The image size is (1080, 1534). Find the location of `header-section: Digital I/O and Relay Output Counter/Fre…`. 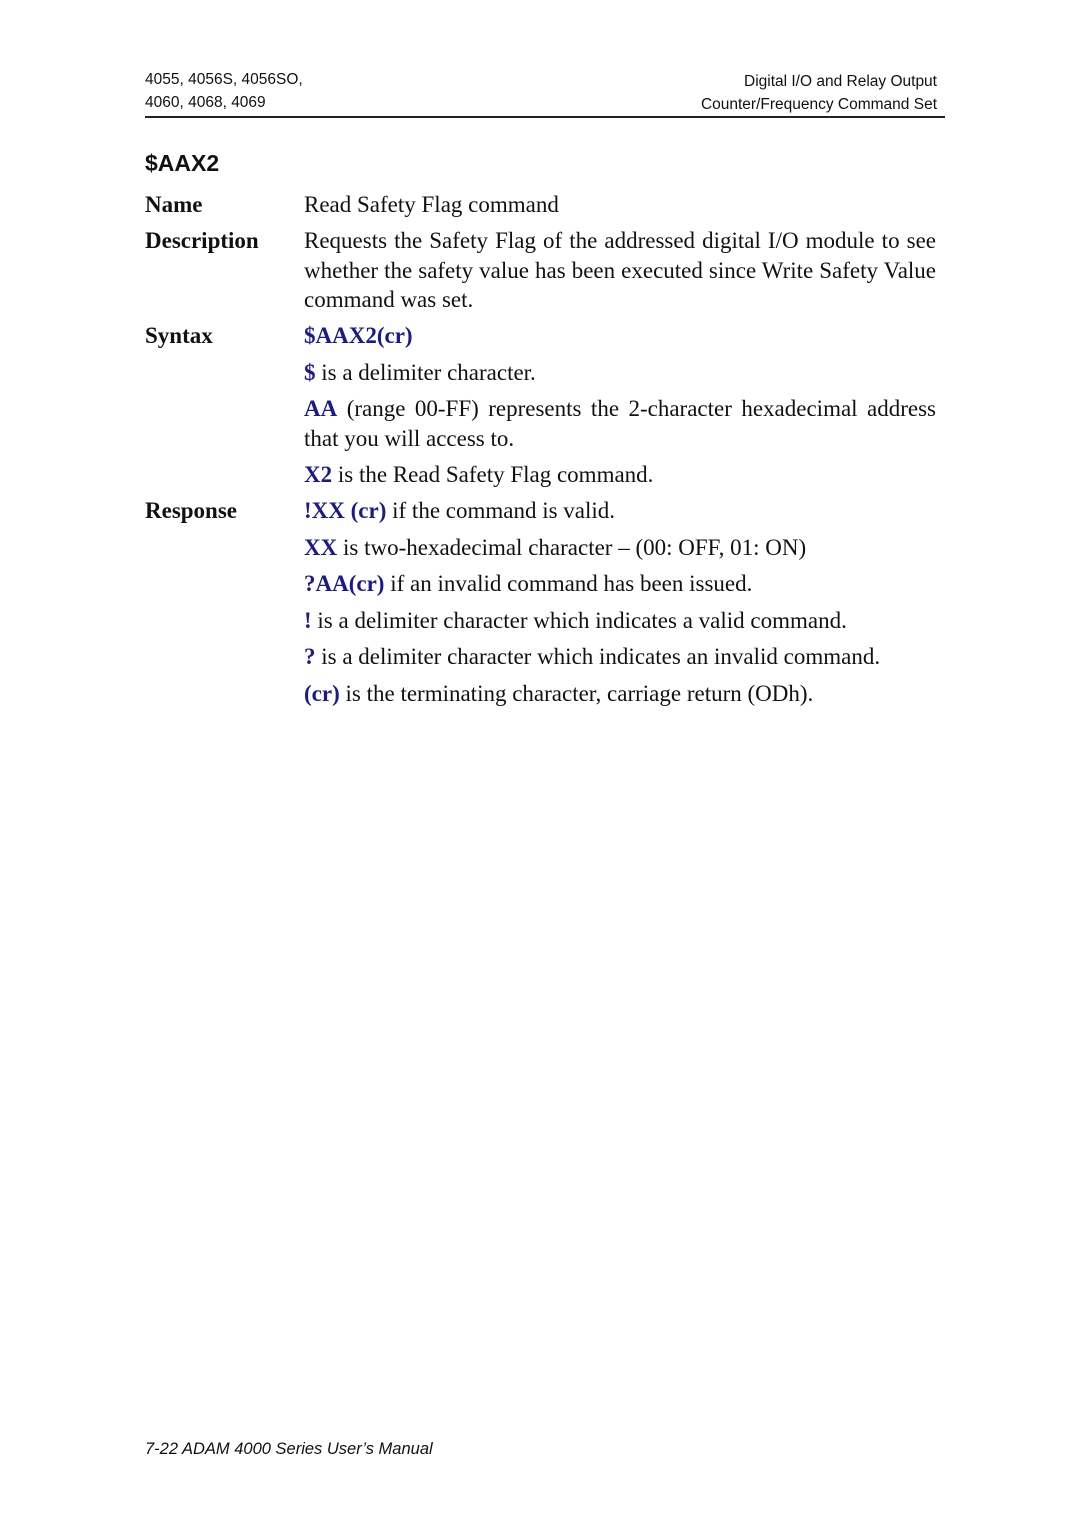

header-section: Digital I/O and Relay Output Counter/Fre… is located at coordinates (819, 93).